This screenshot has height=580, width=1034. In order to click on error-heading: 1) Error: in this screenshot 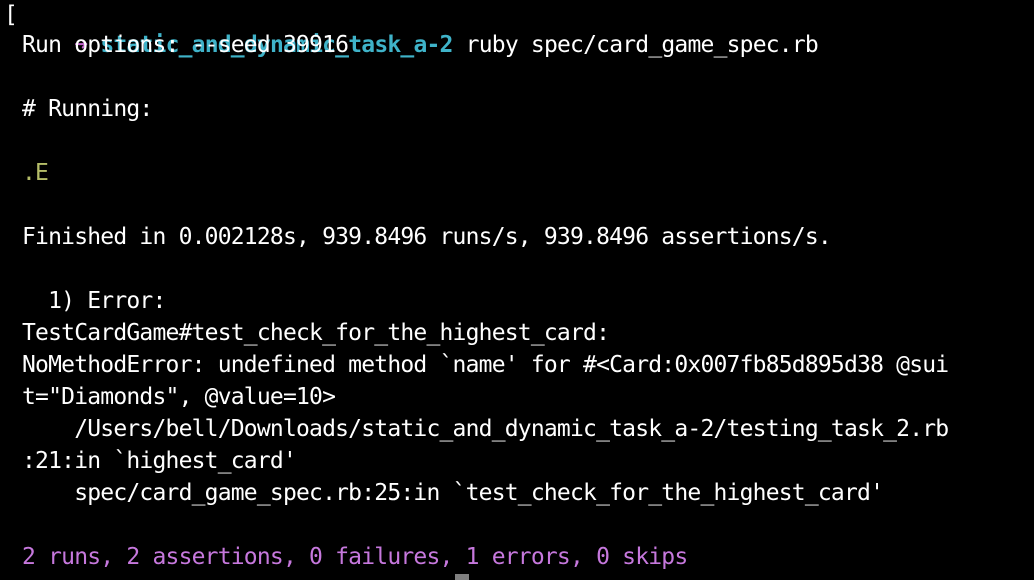, I will do `click(94, 301)`.